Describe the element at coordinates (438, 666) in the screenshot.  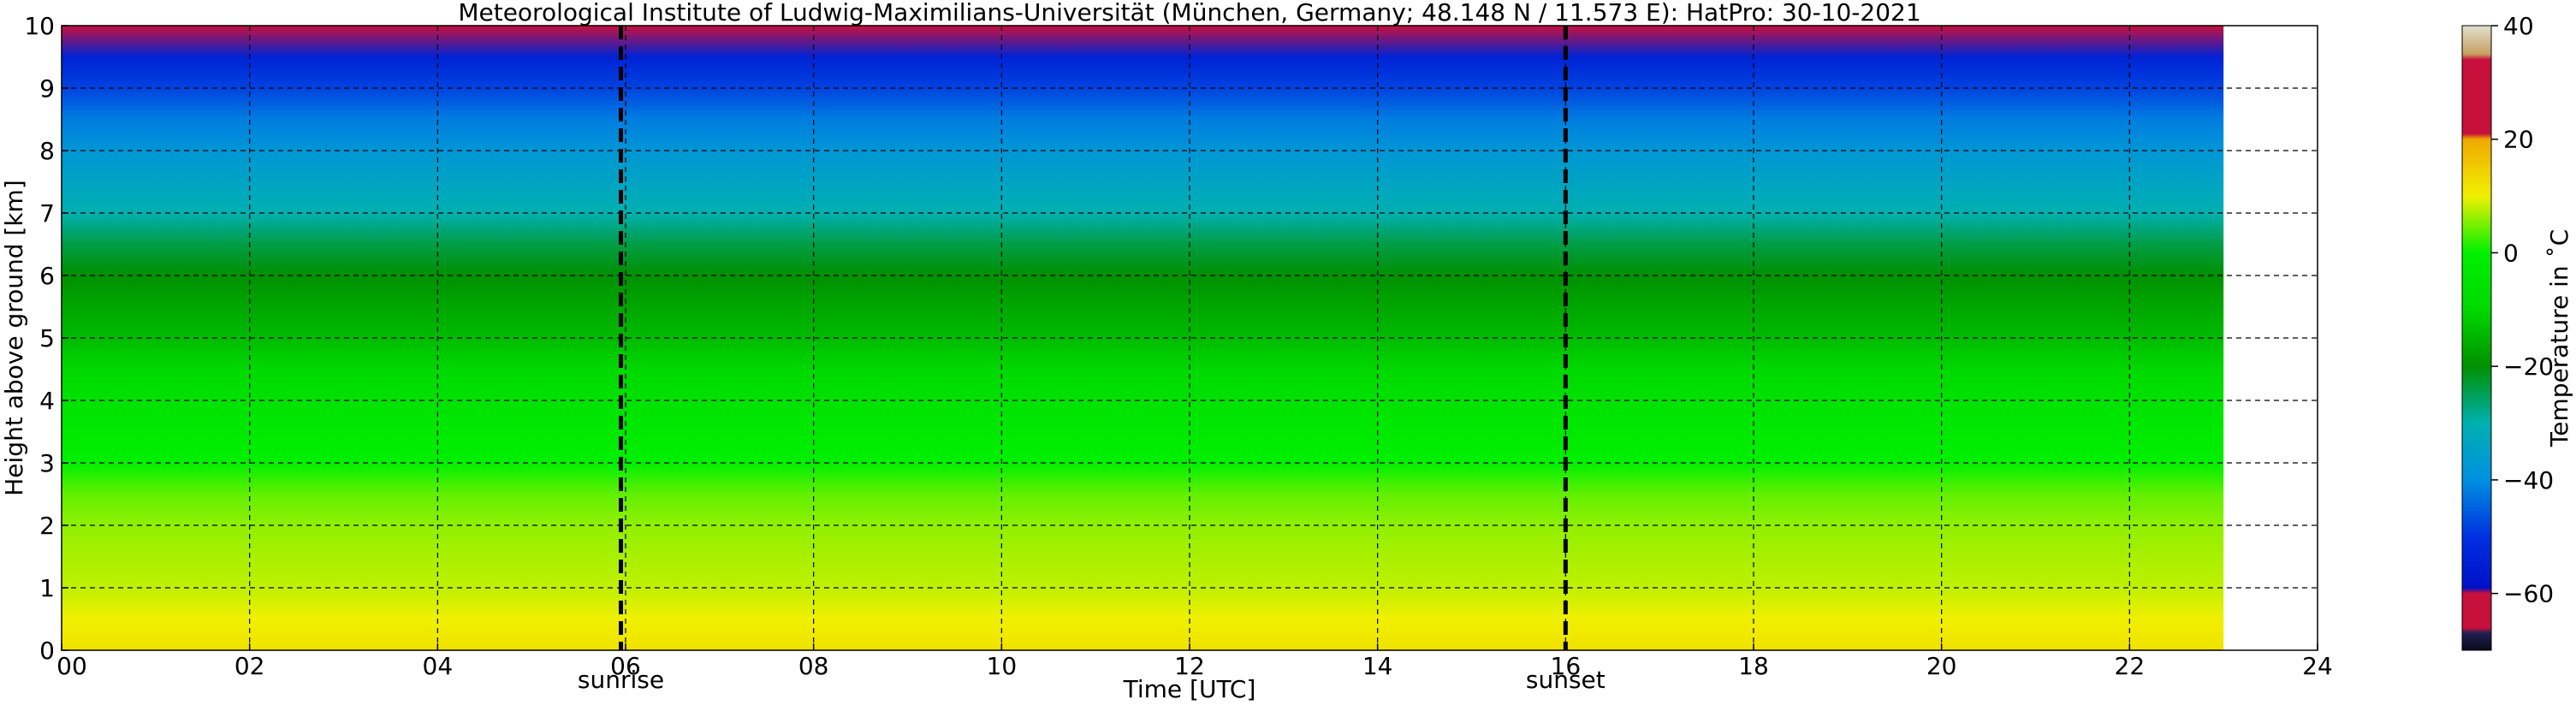
I see `x-tick-label: 04` at that location.